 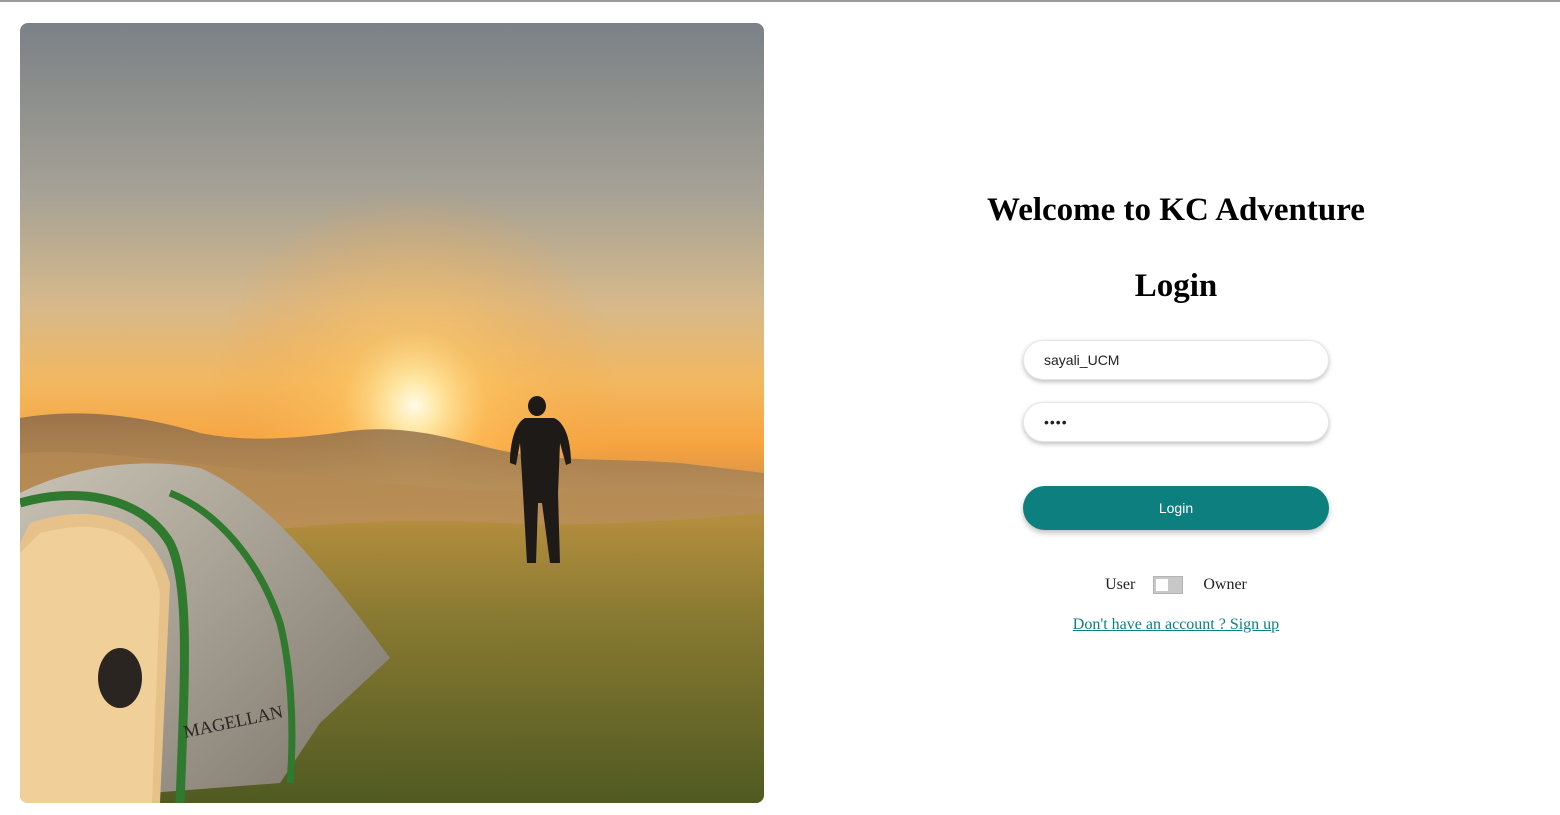 I want to click on role-toggle-row: User Owner, so click(x=1176, y=585).